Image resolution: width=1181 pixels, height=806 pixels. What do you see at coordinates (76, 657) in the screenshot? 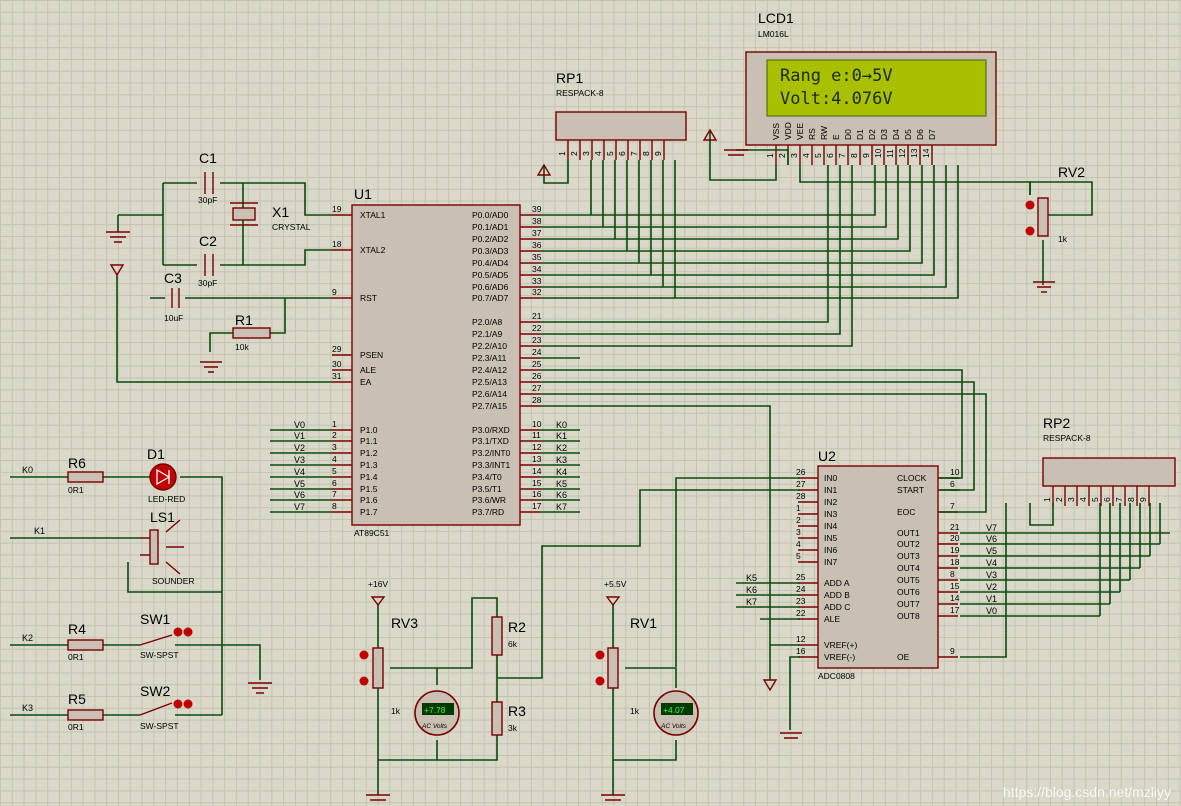
I see `r4-value: 0R1` at bounding box center [76, 657].